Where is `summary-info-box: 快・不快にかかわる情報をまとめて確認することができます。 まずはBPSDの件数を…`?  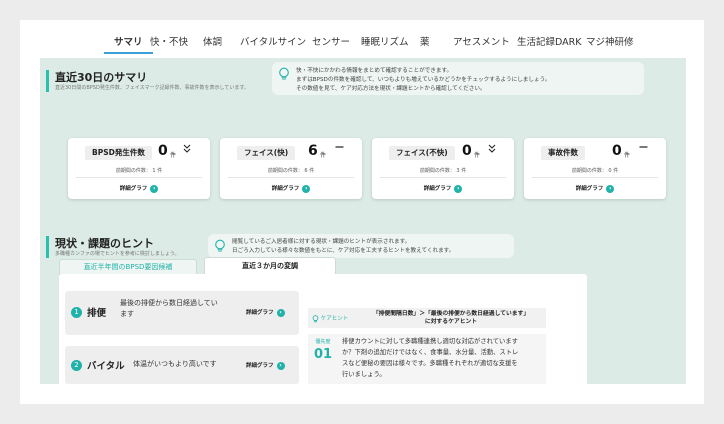
summary-info-box: 快・不快にかかわる情報をまとめて確認することができます。 まずはBPSDの件数を… is located at coordinates (458, 78).